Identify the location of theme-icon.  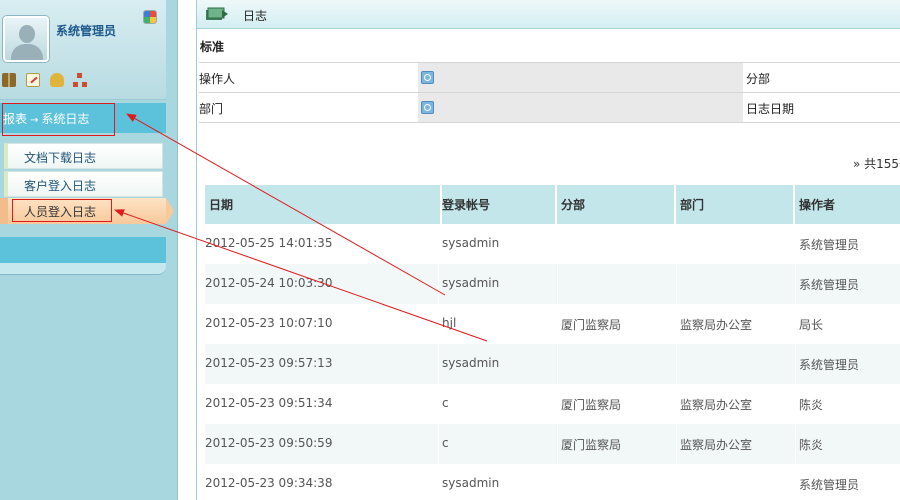
(150, 17).